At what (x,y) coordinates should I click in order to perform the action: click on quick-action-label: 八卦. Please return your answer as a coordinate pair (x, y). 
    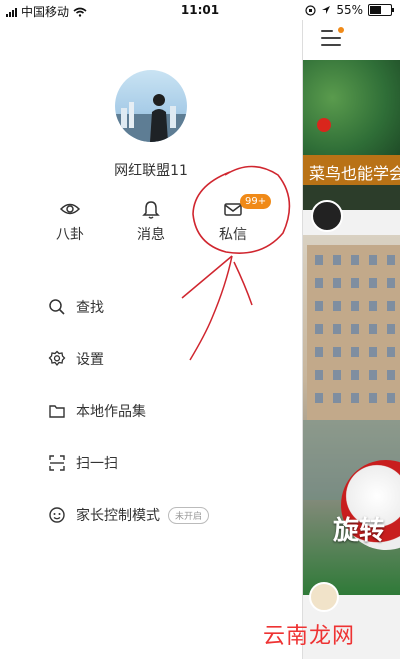
    Looking at the image, I should click on (70, 235).